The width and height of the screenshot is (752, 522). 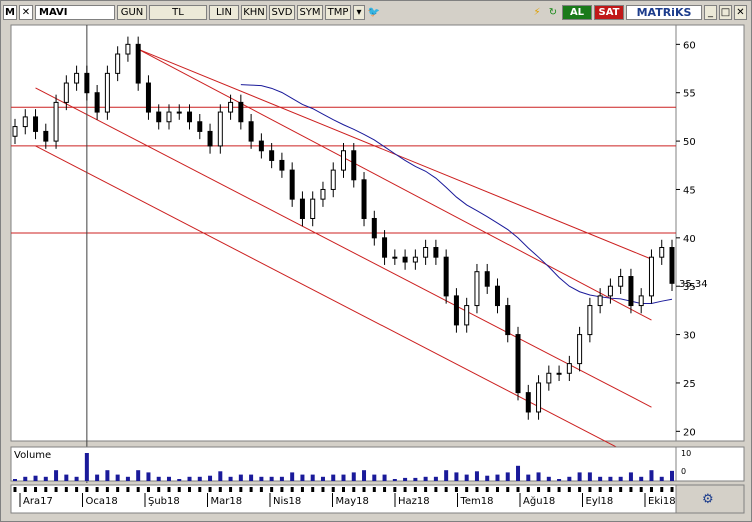 What do you see at coordinates (710, 12) in the screenshot?
I see `minimize-icon: _` at bounding box center [710, 12].